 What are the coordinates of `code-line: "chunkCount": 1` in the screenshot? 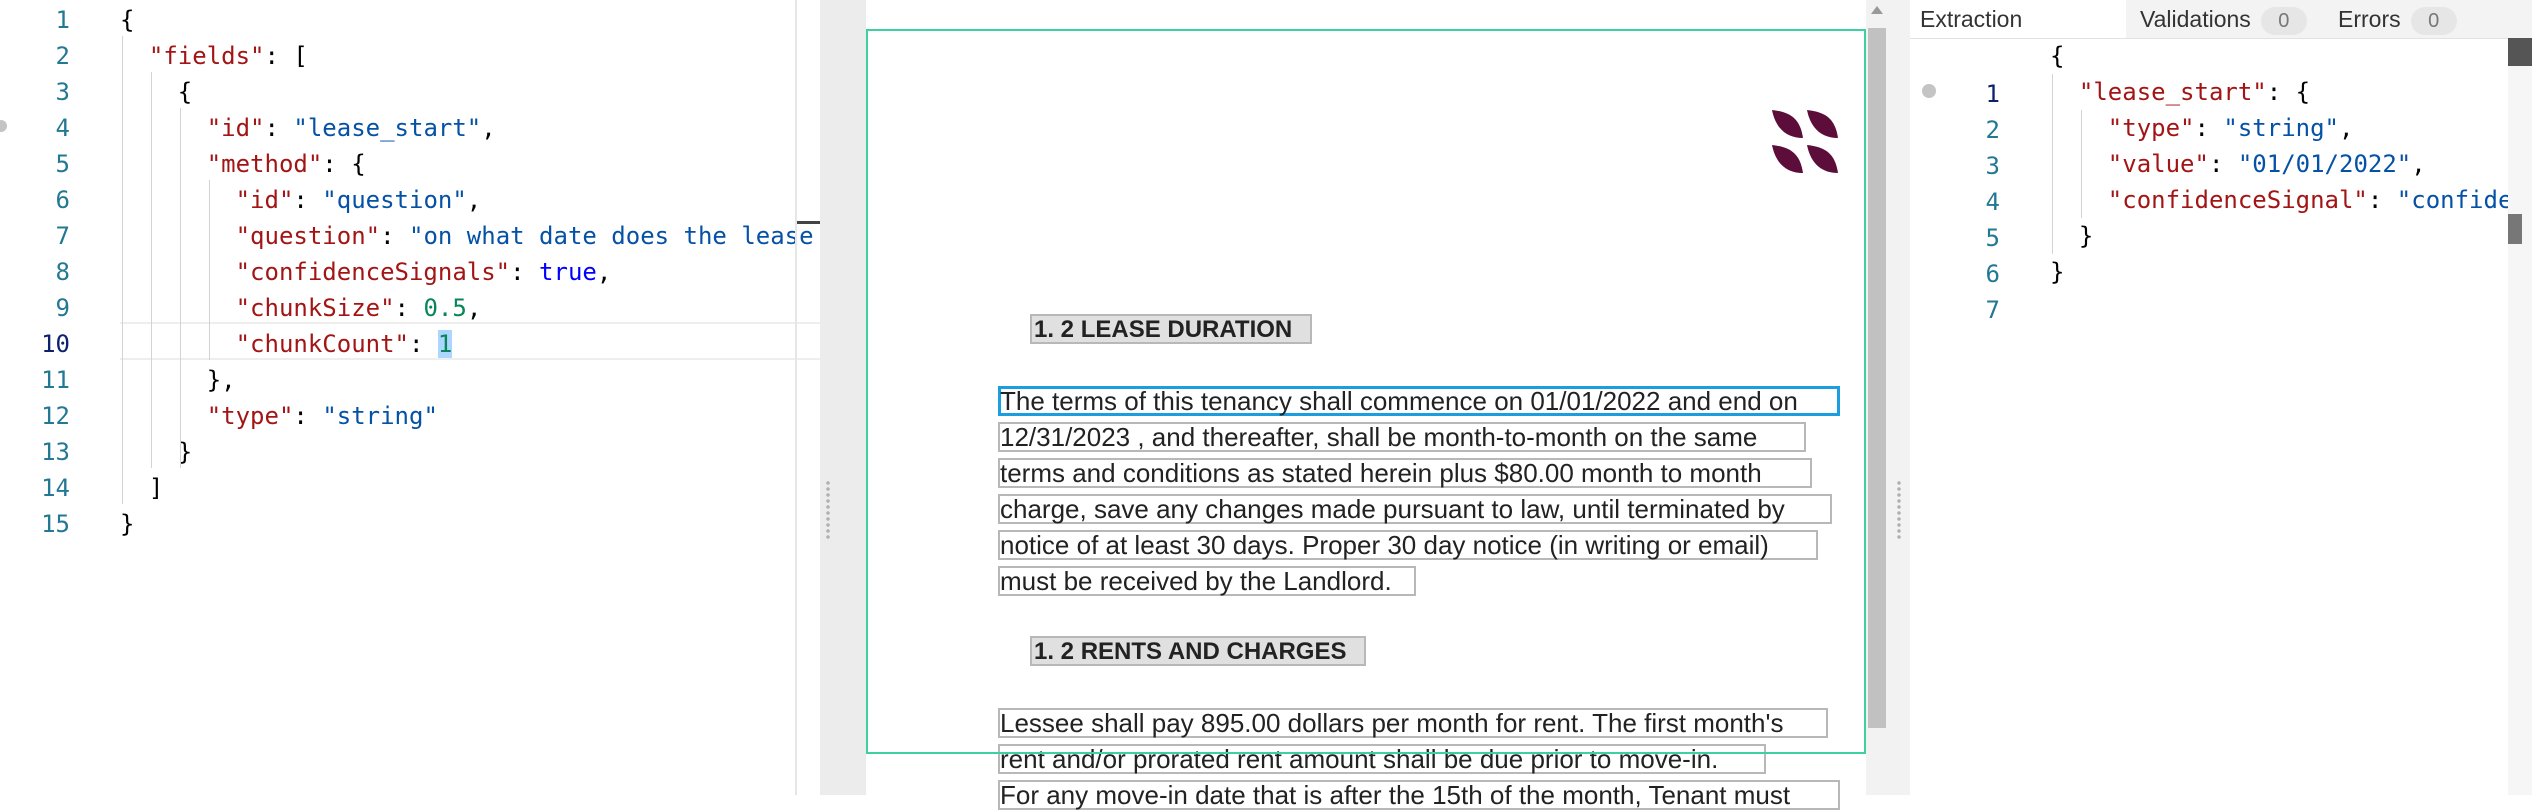 It's located at (286, 344).